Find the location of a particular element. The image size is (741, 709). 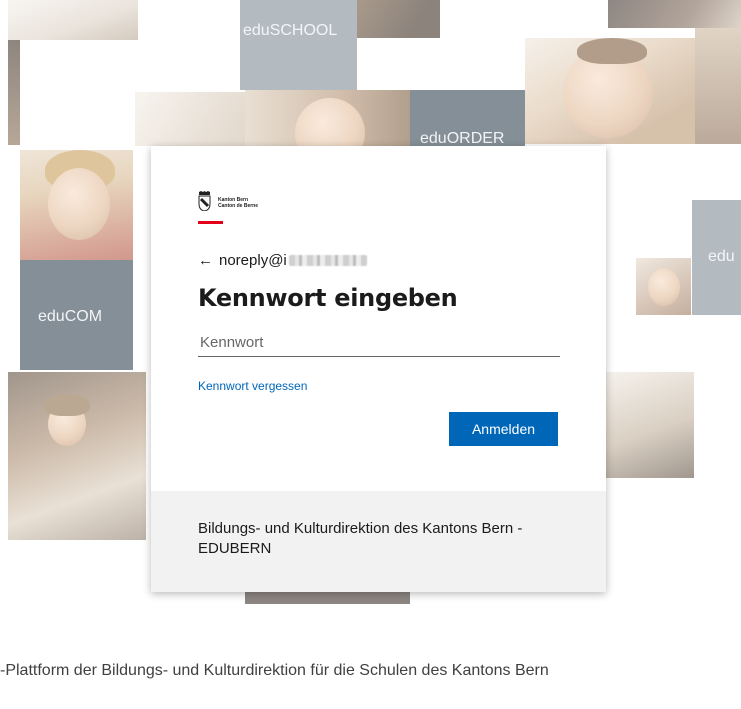

logo-line-2: Canton de Berne is located at coordinates (238, 206).